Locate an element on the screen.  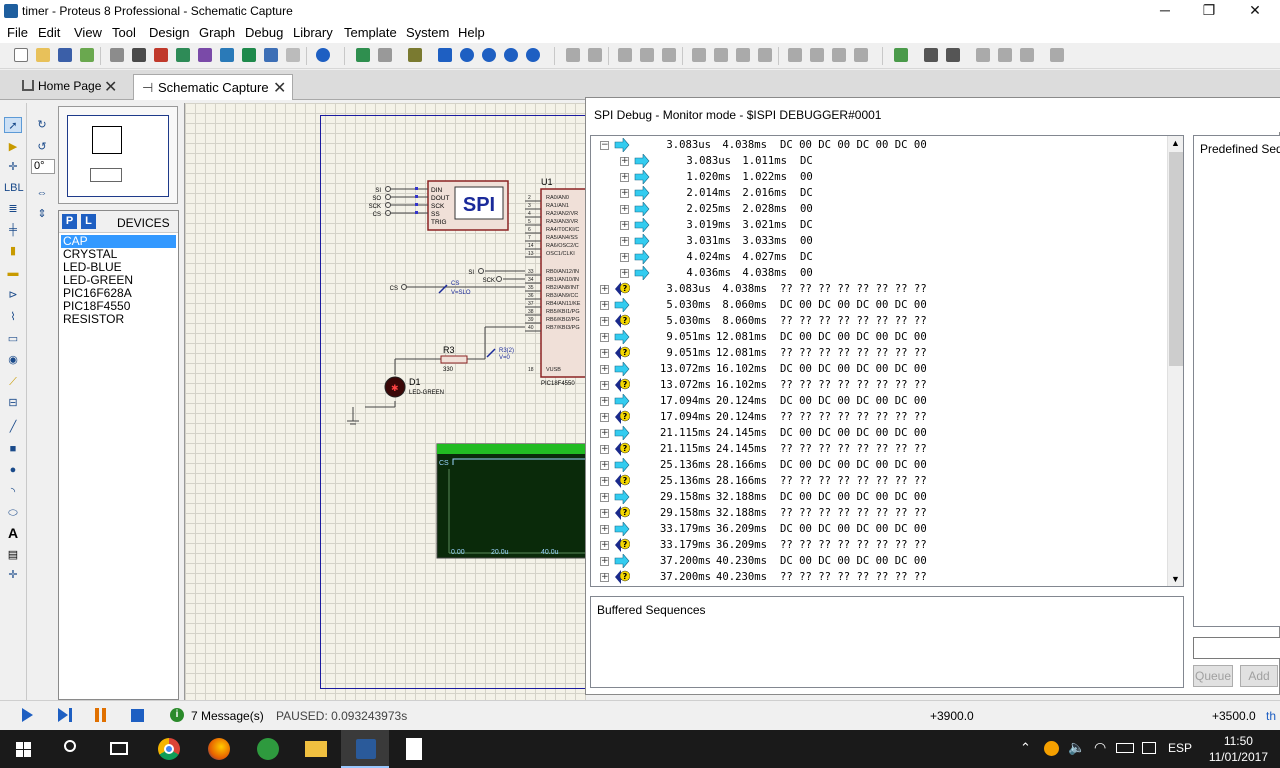
spi-transaction-row: +29.158ms 32.188ms DC 00 DC 00 DC 00 DC 00 is located at coordinates (880, 497).